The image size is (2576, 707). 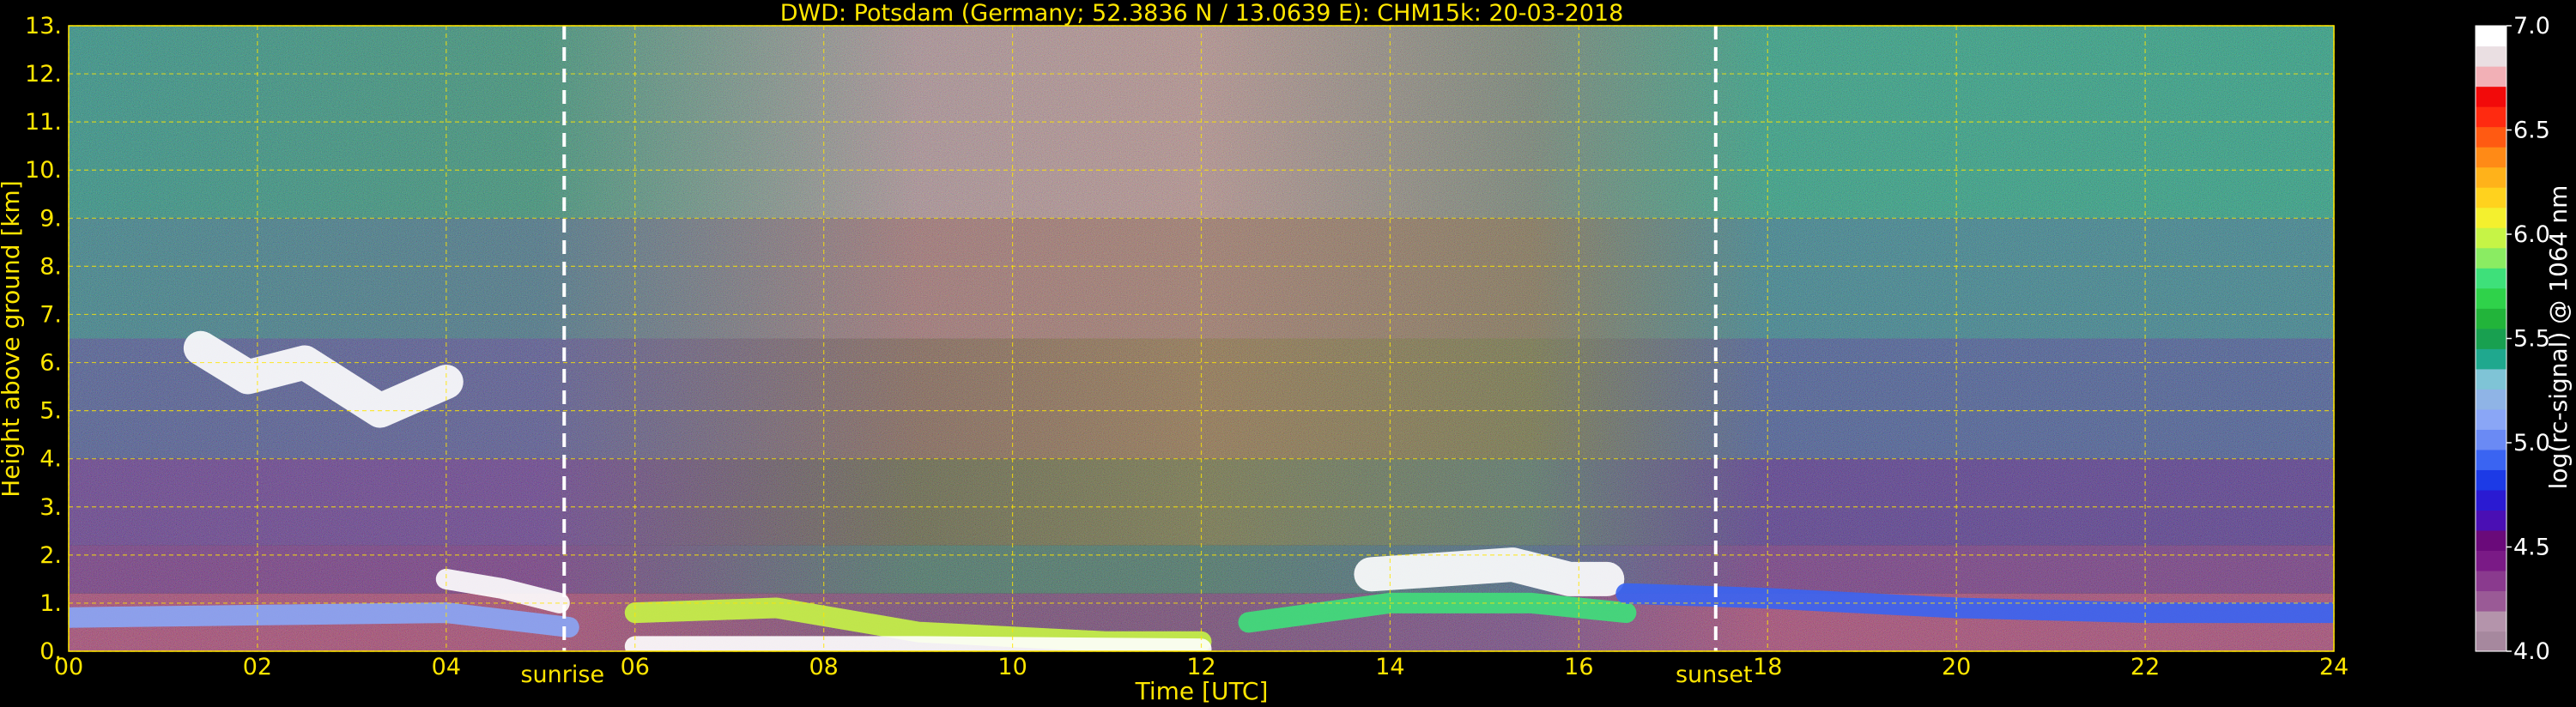 I want to click on y-axis: 0.1.2.3.4.5.6.7.8.9.10.11.12.13., so click(x=43, y=339).